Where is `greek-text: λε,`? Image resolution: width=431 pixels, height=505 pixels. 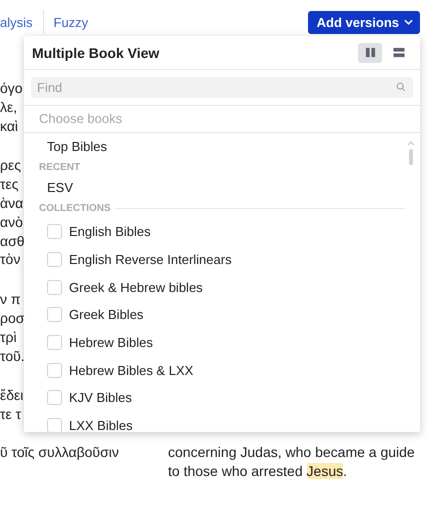
greek-text: λε, is located at coordinates (9, 107).